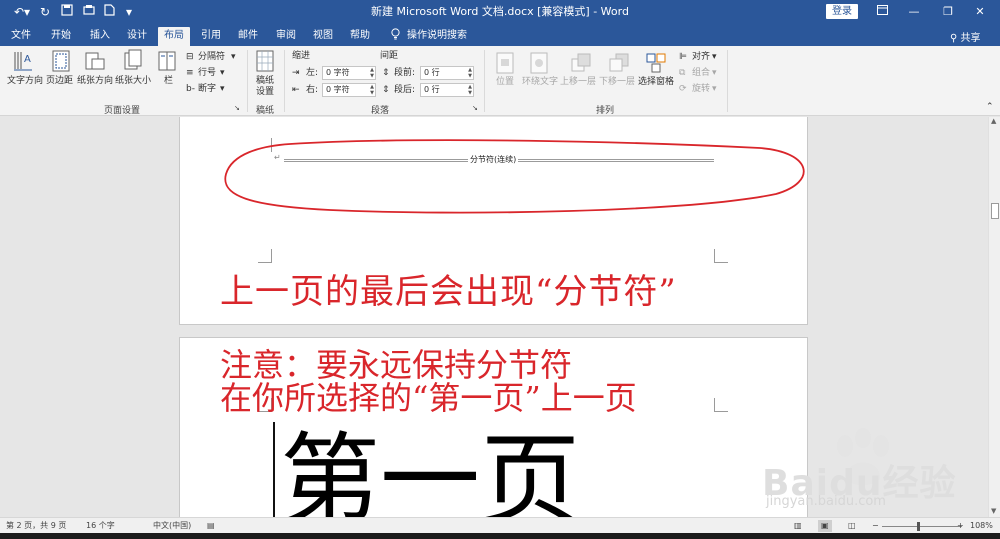 The height and width of the screenshot is (539, 1000). What do you see at coordinates (447, 73) in the screenshot?
I see `space-before-input: 0 行 ▲ ▼` at bounding box center [447, 73].